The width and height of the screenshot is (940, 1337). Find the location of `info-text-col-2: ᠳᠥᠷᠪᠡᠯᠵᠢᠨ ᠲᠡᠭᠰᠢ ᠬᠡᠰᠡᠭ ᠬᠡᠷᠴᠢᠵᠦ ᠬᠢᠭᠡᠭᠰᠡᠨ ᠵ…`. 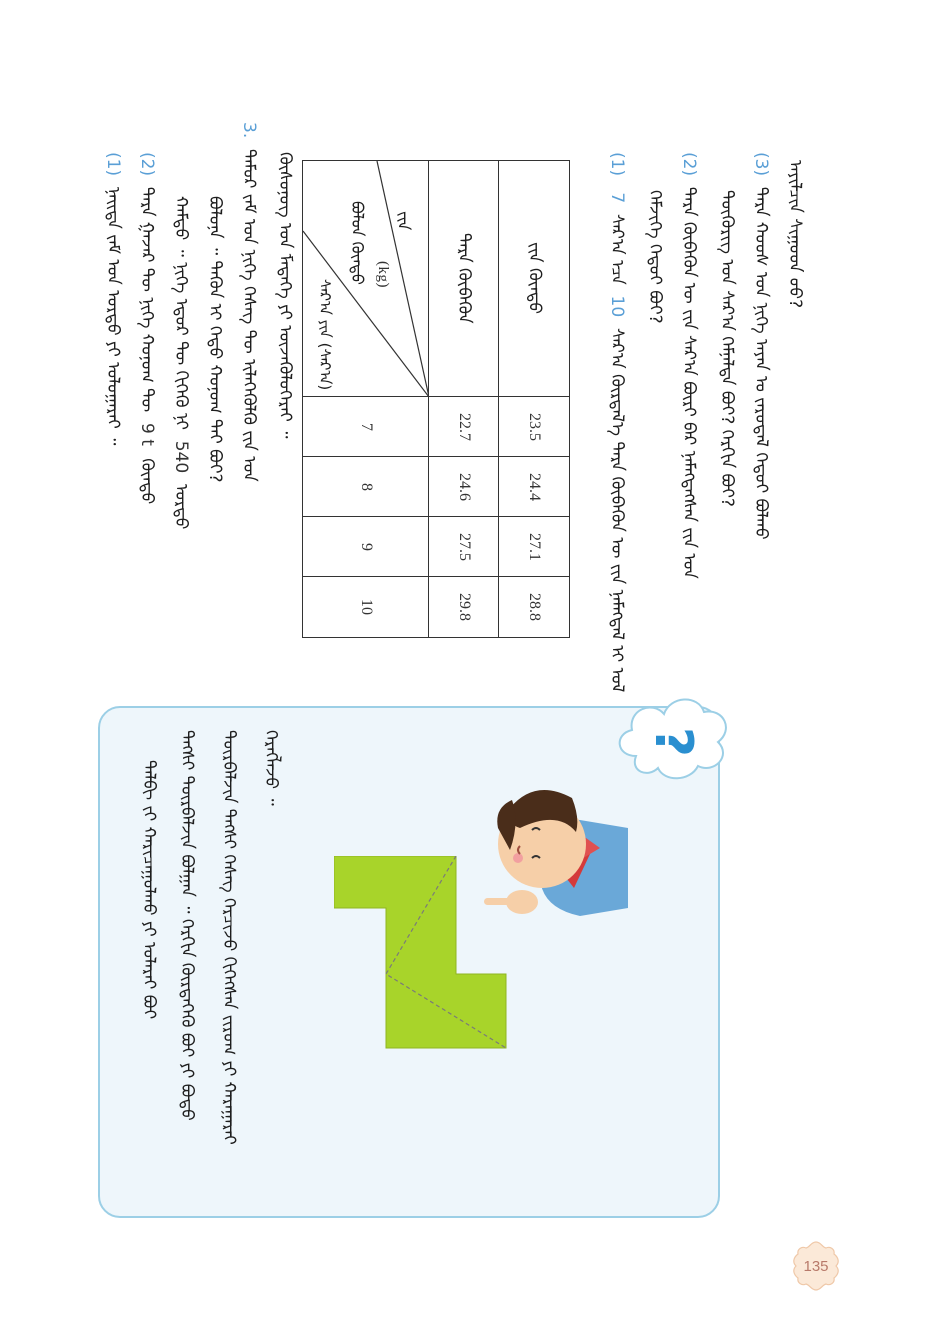

info-text-col-2: ᠳᠥᠷᠪᠡᠯᠵᠢᠨ ᠲᠡᠭᠰᠢ ᠬᠡᠰᠡᠭ ᠬᠡᠷᠴᠢᠵᠦ ᠬᠢᠭᠡᠭᠰᠡᠨ ᠵ… is located at coordinates (229, 937).